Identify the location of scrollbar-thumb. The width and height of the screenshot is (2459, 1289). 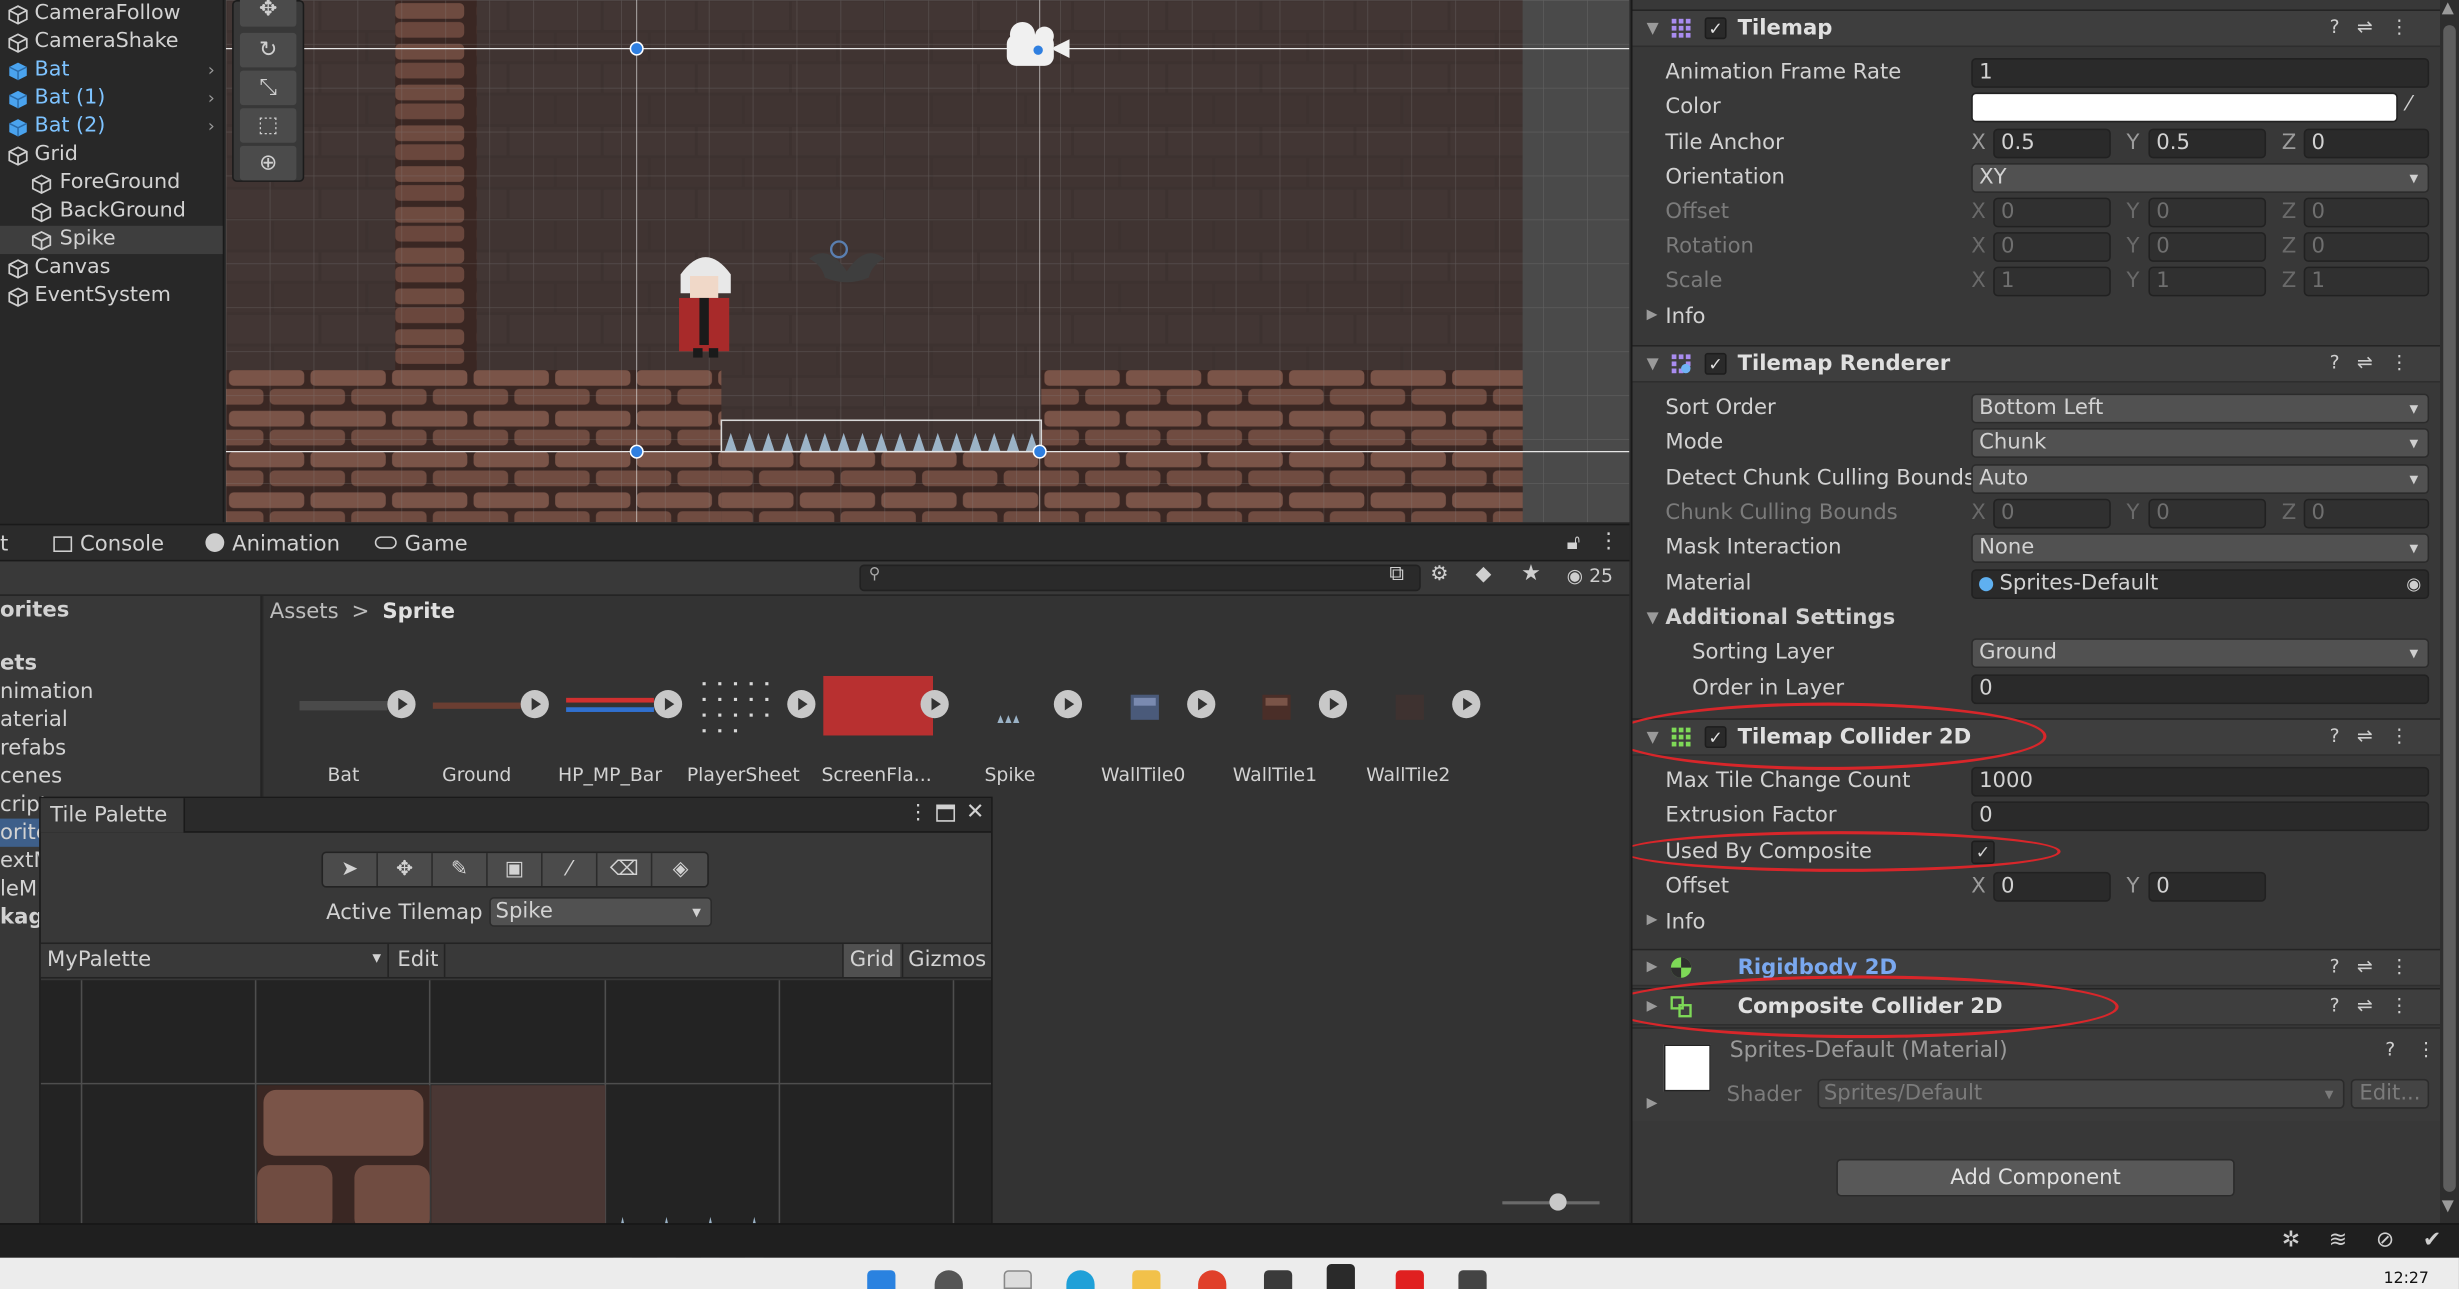
(2449, 608).